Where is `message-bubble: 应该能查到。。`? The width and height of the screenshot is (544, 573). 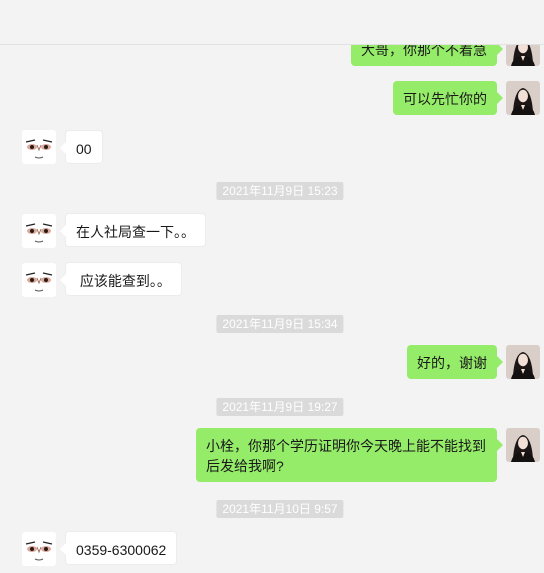 message-bubble: 应该能查到。。 is located at coordinates (121, 279).